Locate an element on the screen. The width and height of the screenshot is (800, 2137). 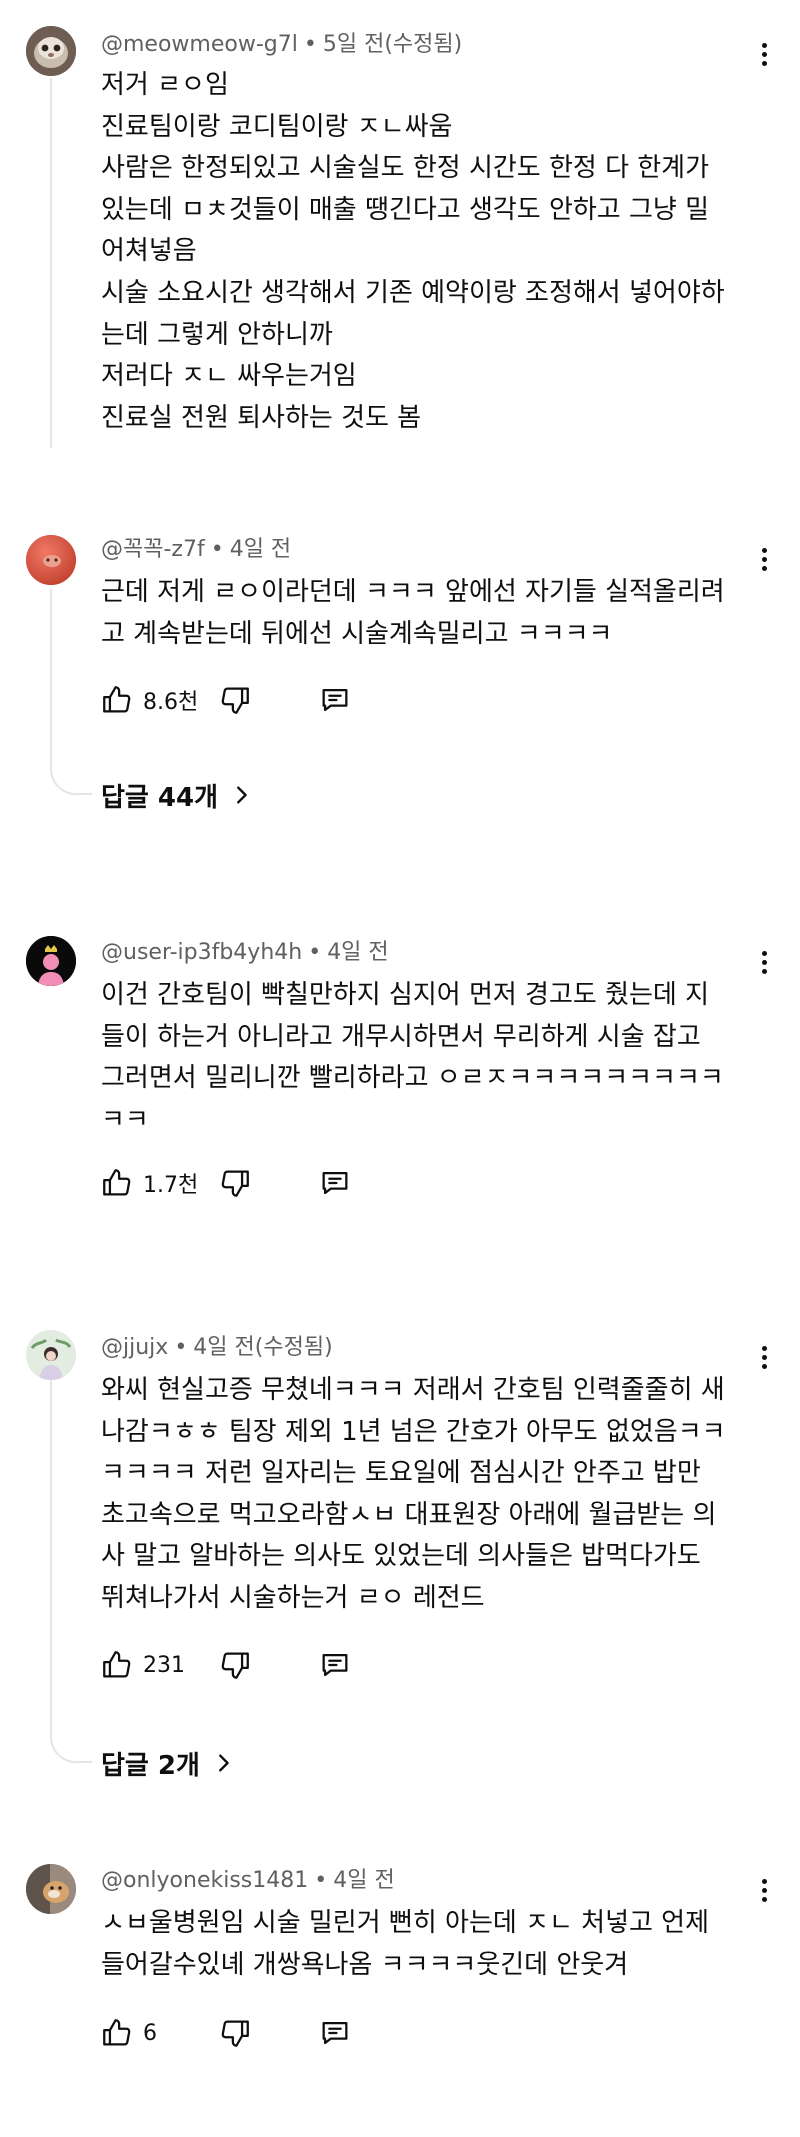
comment-line: 저러다 ㅈㄴ 싸우는거임 is located at coordinates (229, 376).